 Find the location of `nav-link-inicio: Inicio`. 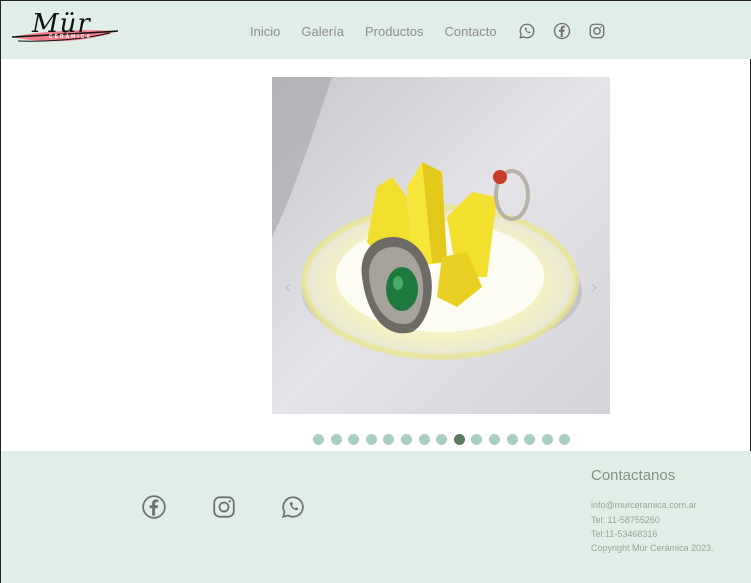

nav-link-inicio: Inicio is located at coordinates (265, 31).